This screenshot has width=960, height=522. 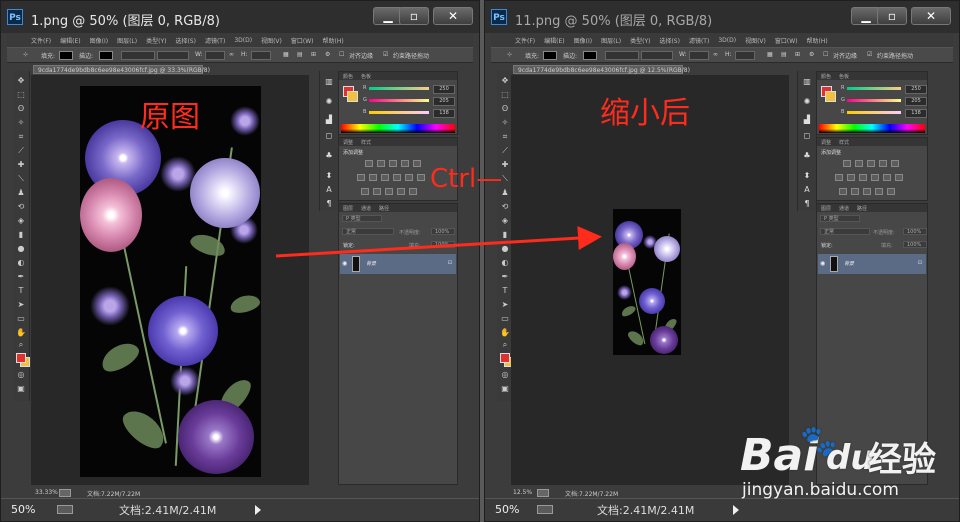 What do you see at coordinates (505, 109) in the screenshot?
I see `lasso-tool-icon: ʘ` at bounding box center [505, 109].